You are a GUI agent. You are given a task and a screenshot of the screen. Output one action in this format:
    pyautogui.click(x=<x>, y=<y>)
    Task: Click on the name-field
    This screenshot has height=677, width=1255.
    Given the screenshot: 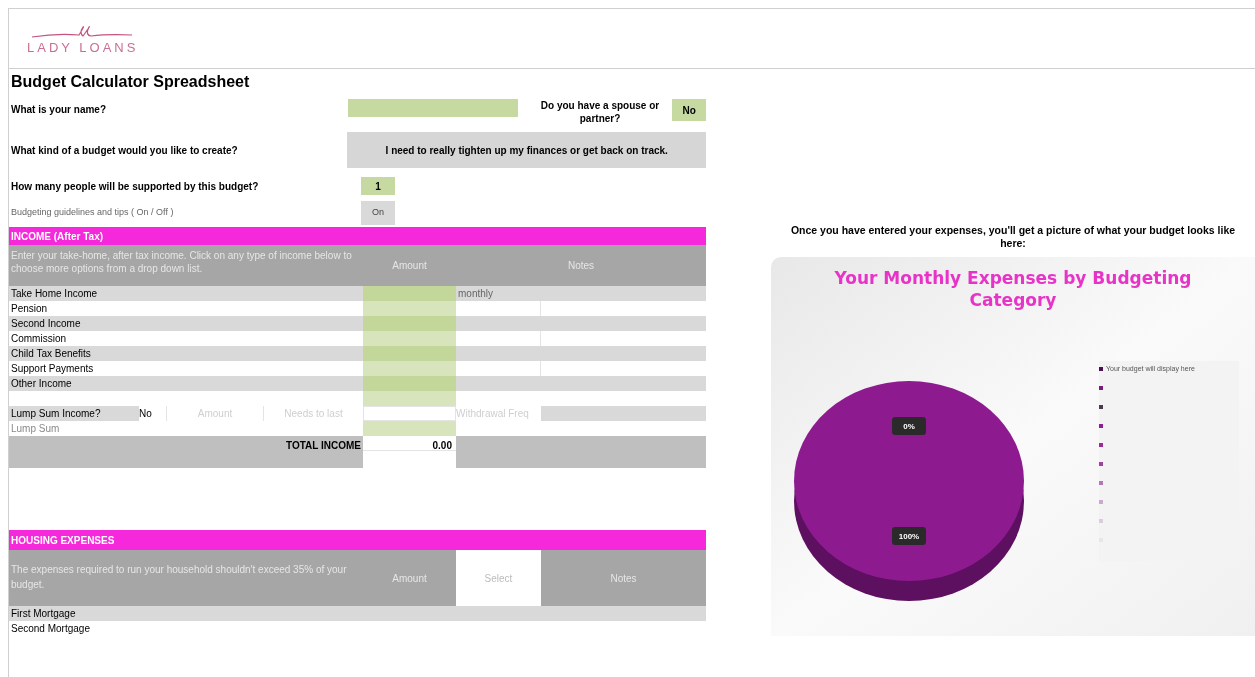 What is the action you would take?
    pyautogui.click(x=433, y=108)
    